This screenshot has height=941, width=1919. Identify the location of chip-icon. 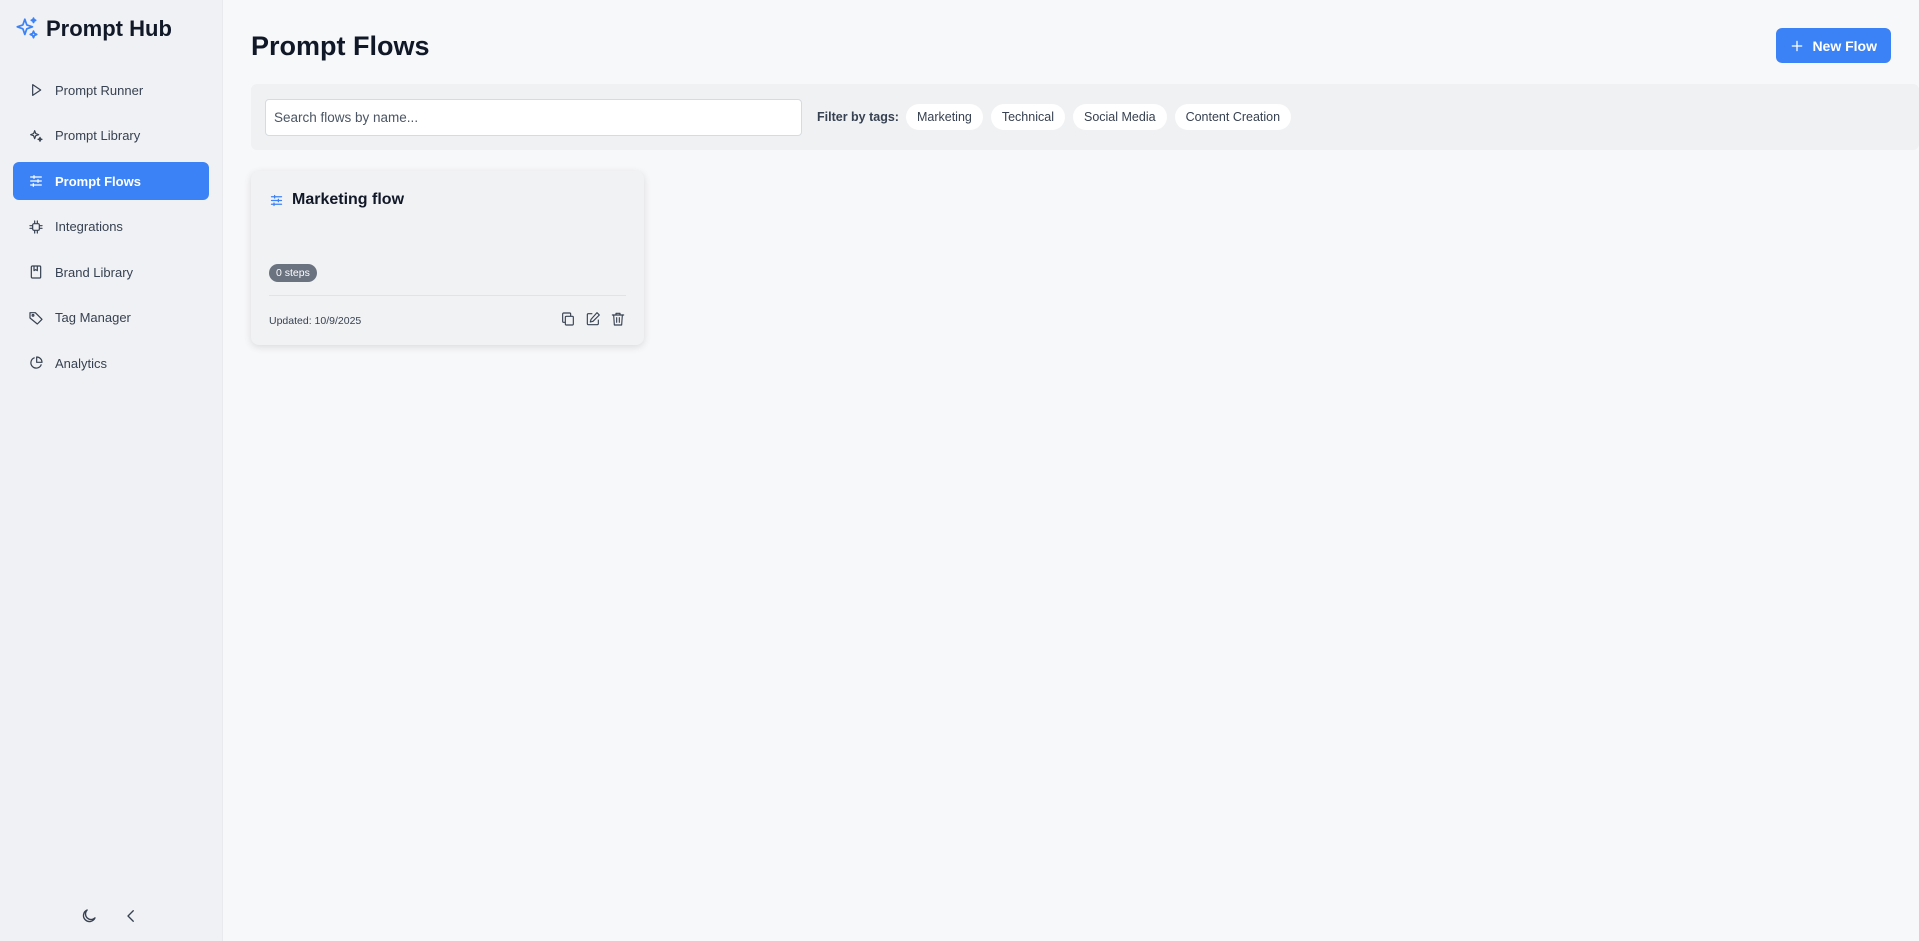
(36, 227).